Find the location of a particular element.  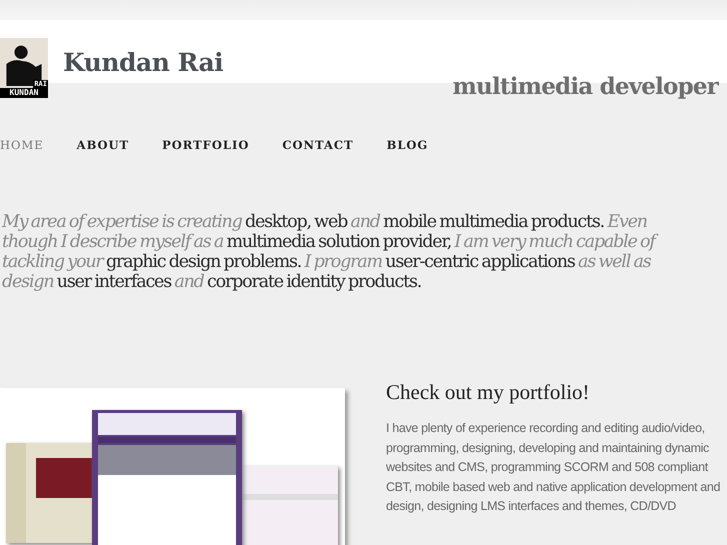

portfolio-description: I have plenty of experience recording and editing audio/video, programming, designing, developing and maintaining dynamic websites and CMS, programming SCORM and 508 compliant CBT, mobile based web and native application development and design, designing LMS interfaces and themes, CD/DVD is located at coordinates (554, 468).